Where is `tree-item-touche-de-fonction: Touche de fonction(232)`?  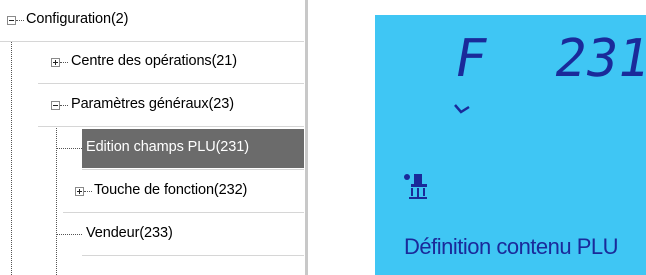 tree-item-touche-de-fonction: Touche de fonction(232) is located at coordinates (183, 192).